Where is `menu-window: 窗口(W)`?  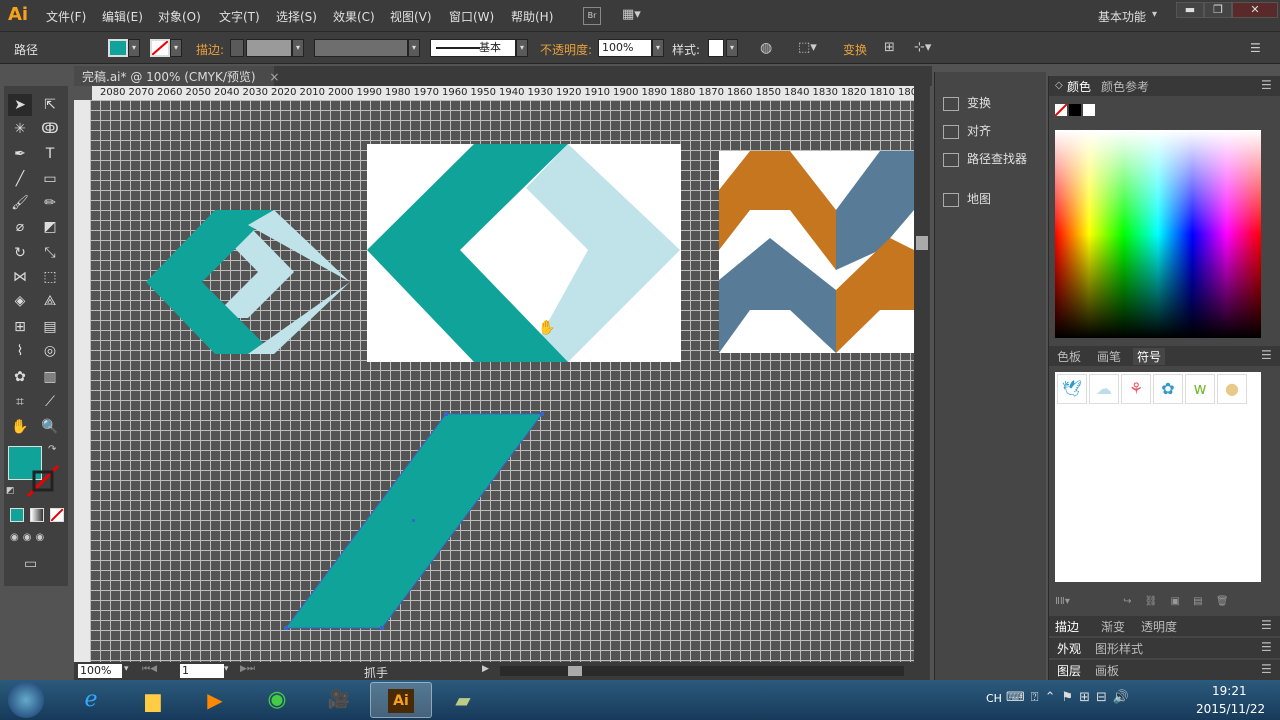
menu-window: 窗口(W) is located at coordinates (471, 16).